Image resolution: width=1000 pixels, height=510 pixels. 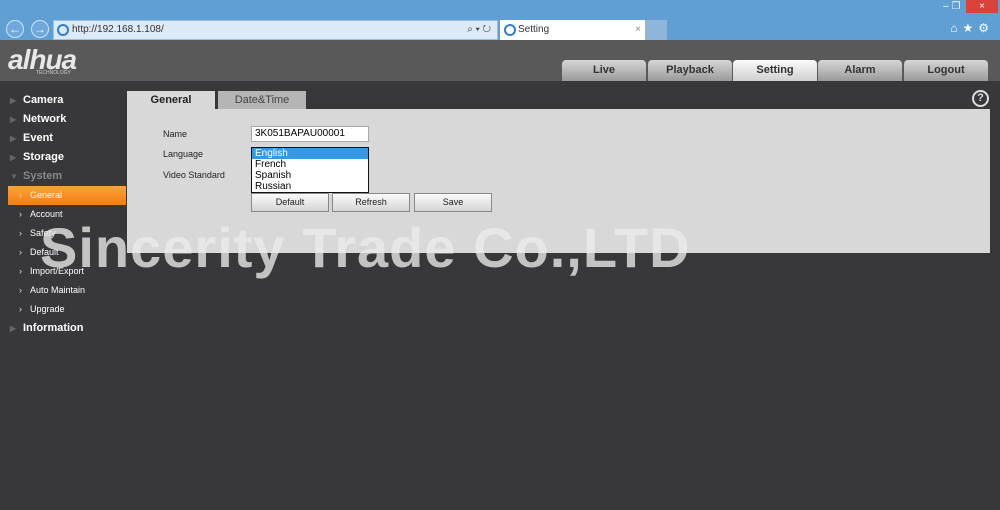 What do you see at coordinates (310, 186) in the screenshot?
I see `language-option-russian: Russian` at bounding box center [310, 186].